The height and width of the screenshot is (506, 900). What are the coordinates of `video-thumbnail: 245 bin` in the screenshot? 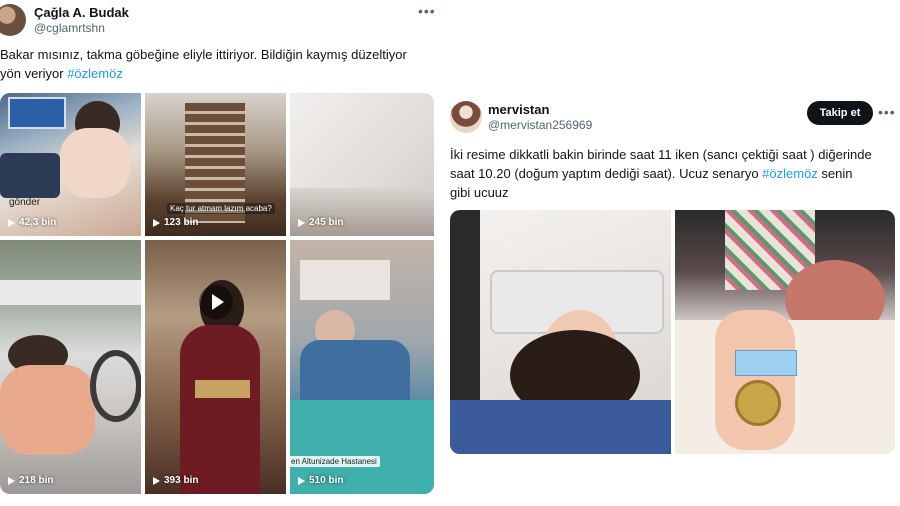 It's located at (362, 164).